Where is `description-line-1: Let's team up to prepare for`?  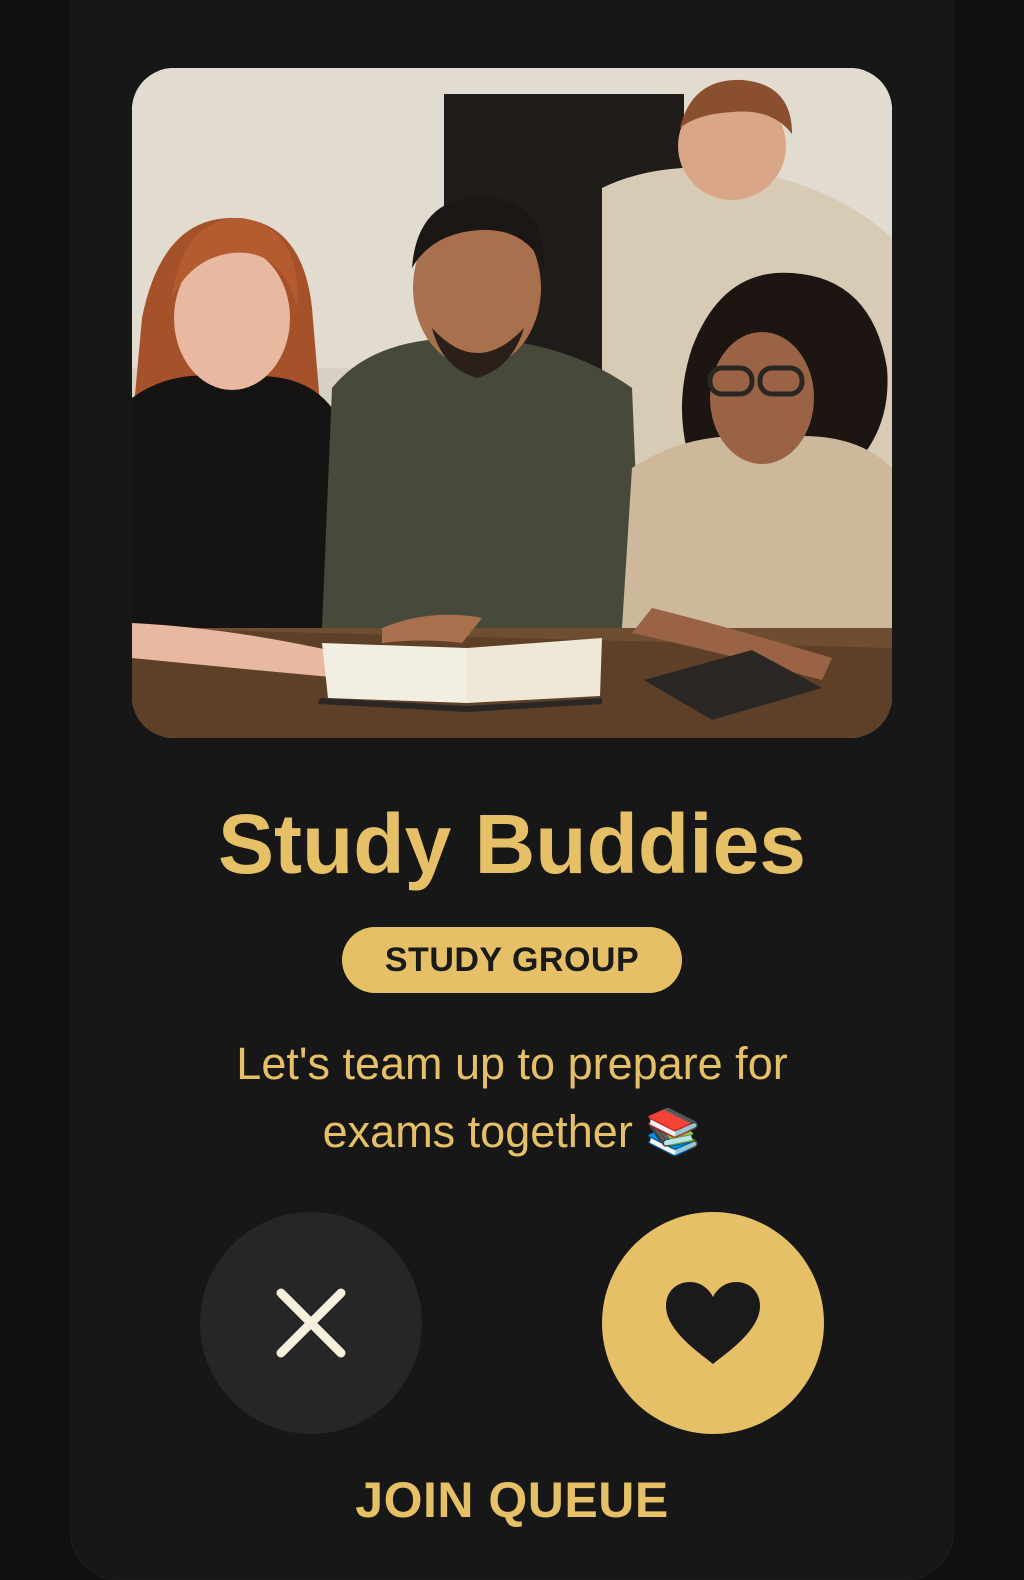 description-line-1: Let's team up to prepare for is located at coordinates (512, 1063).